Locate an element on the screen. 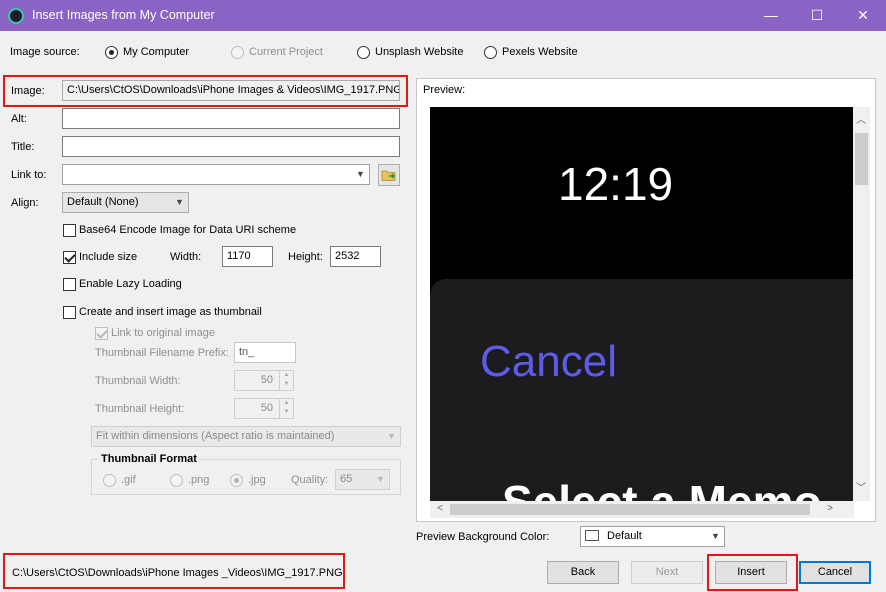  preview-time: 12:19 is located at coordinates (616, 184).